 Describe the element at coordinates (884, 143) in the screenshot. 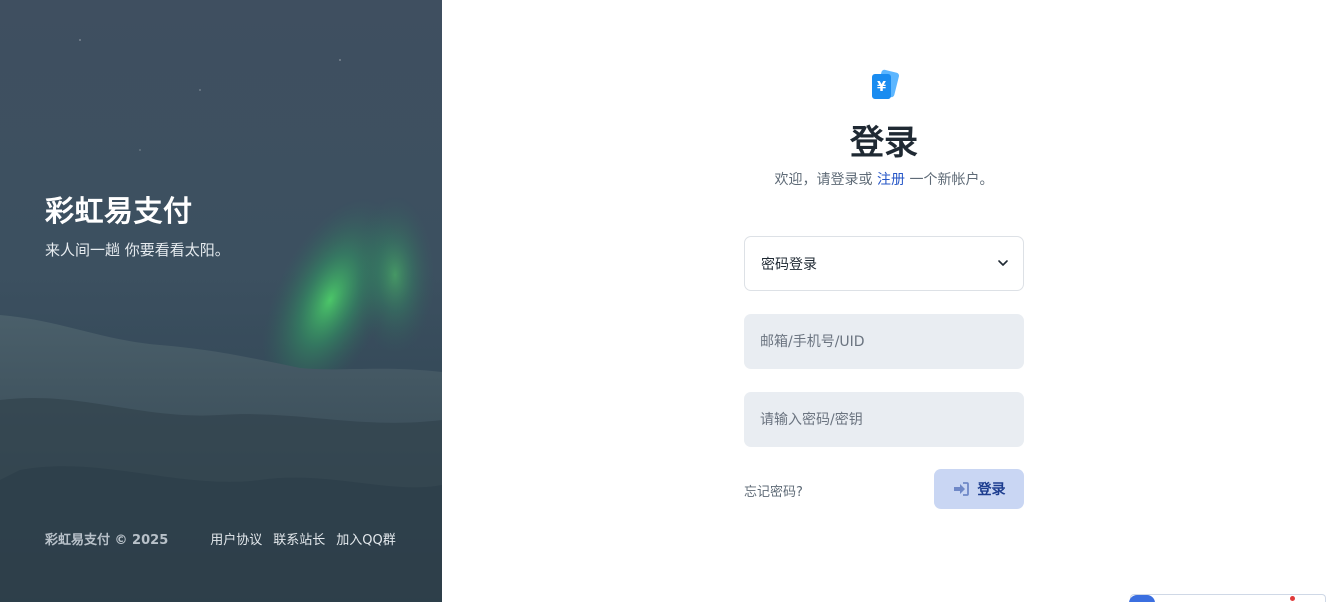

I see `page-title: 登录` at that location.